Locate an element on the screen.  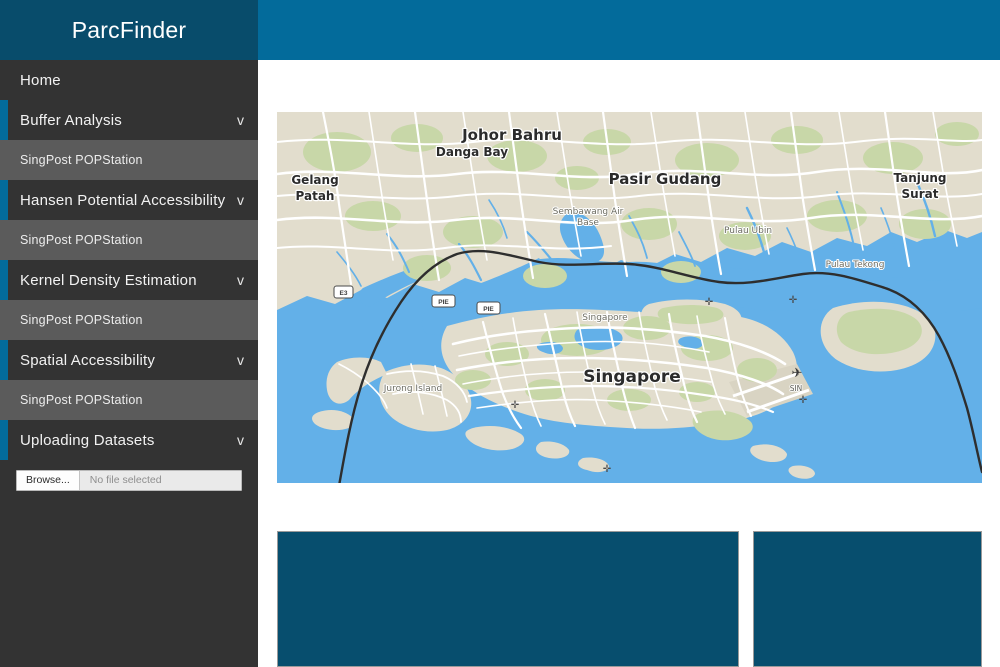
map-label-sembawang-2: Base is located at coordinates (588, 223).